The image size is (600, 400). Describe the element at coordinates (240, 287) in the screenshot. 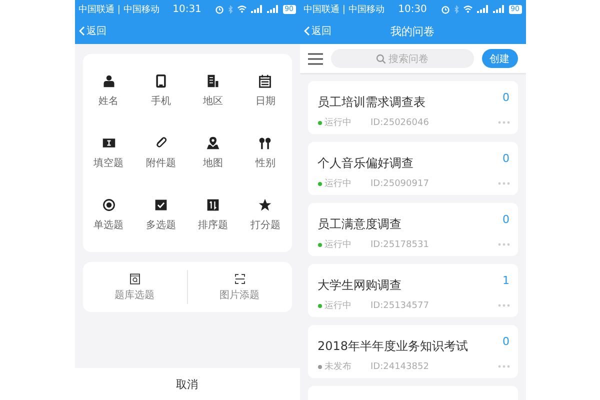

I see `import-option-button: 图片添题` at that location.